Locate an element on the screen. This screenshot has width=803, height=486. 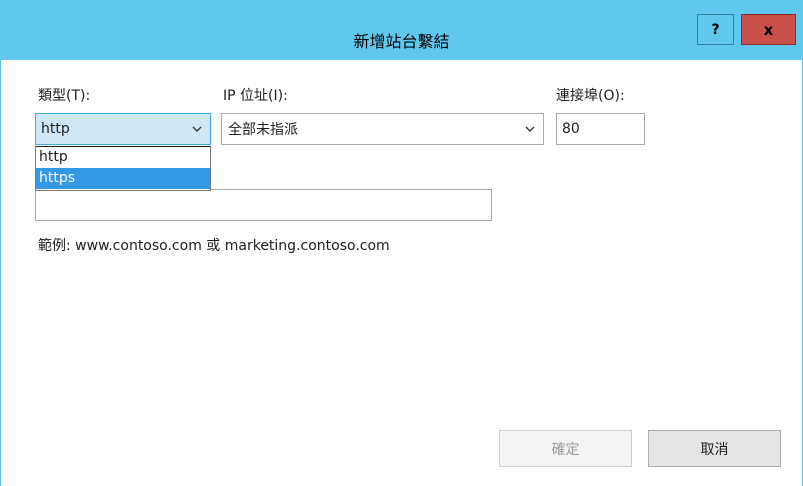
titlebar: 新增站台繫結 ? x is located at coordinates (401, 30).